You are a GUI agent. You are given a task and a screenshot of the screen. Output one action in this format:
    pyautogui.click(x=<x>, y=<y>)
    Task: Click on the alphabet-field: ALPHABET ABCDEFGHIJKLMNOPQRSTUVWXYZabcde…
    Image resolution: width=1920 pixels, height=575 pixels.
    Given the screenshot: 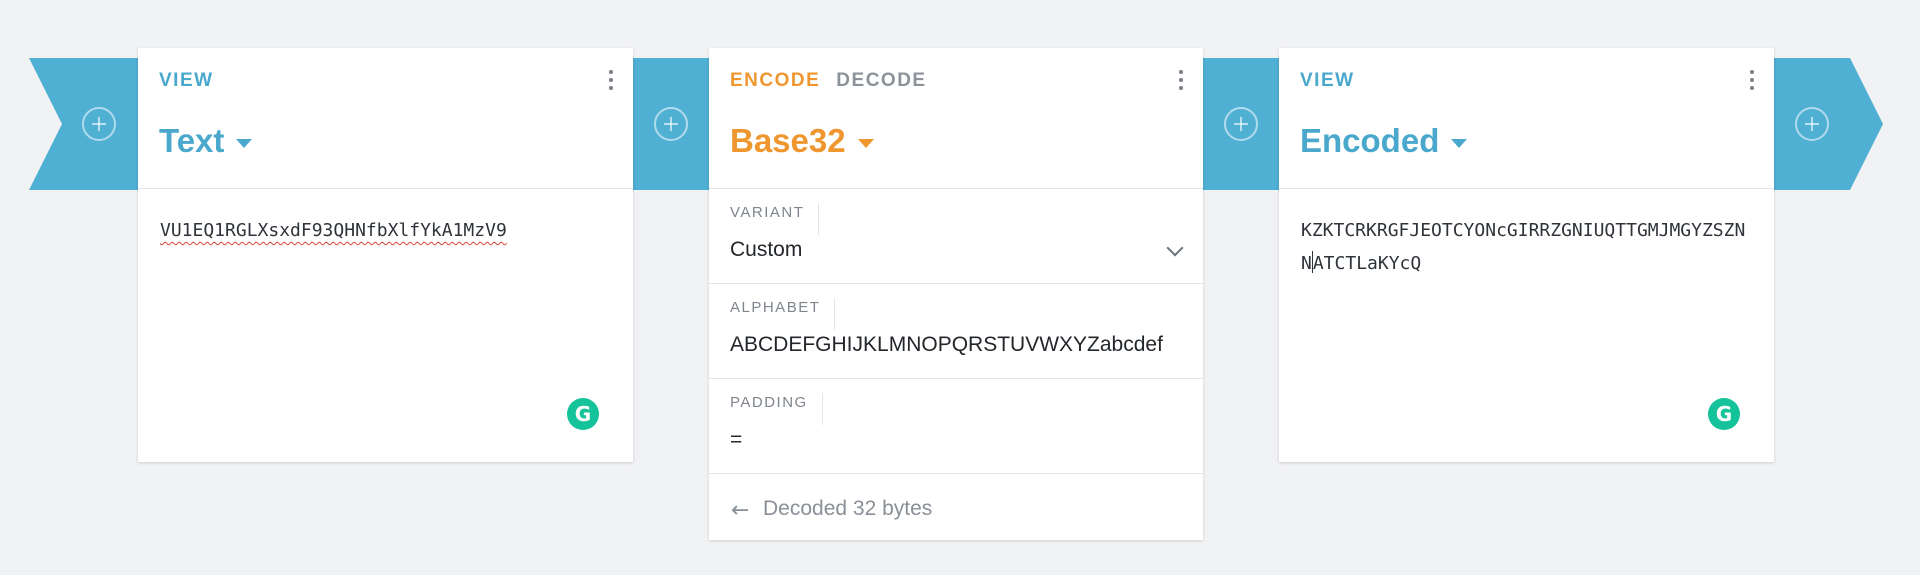 What is the action you would take?
    pyautogui.click(x=956, y=331)
    